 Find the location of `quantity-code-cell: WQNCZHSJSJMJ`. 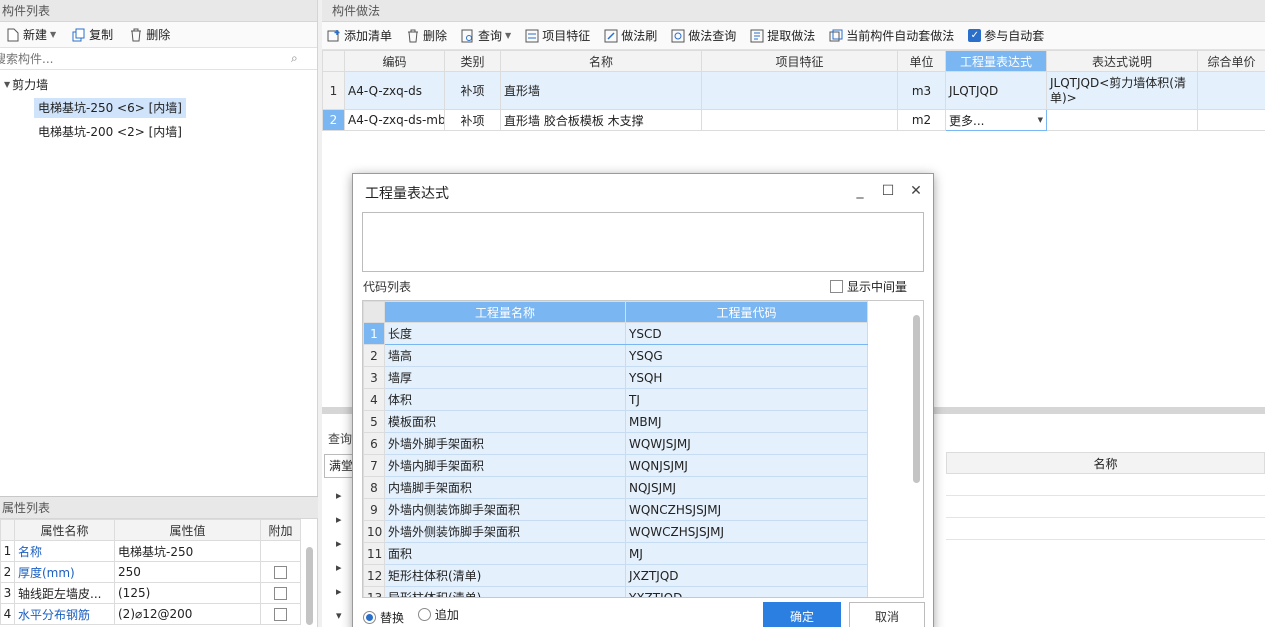

quantity-code-cell: WQNCZHSJSJMJ is located at coordinates (746, 509).